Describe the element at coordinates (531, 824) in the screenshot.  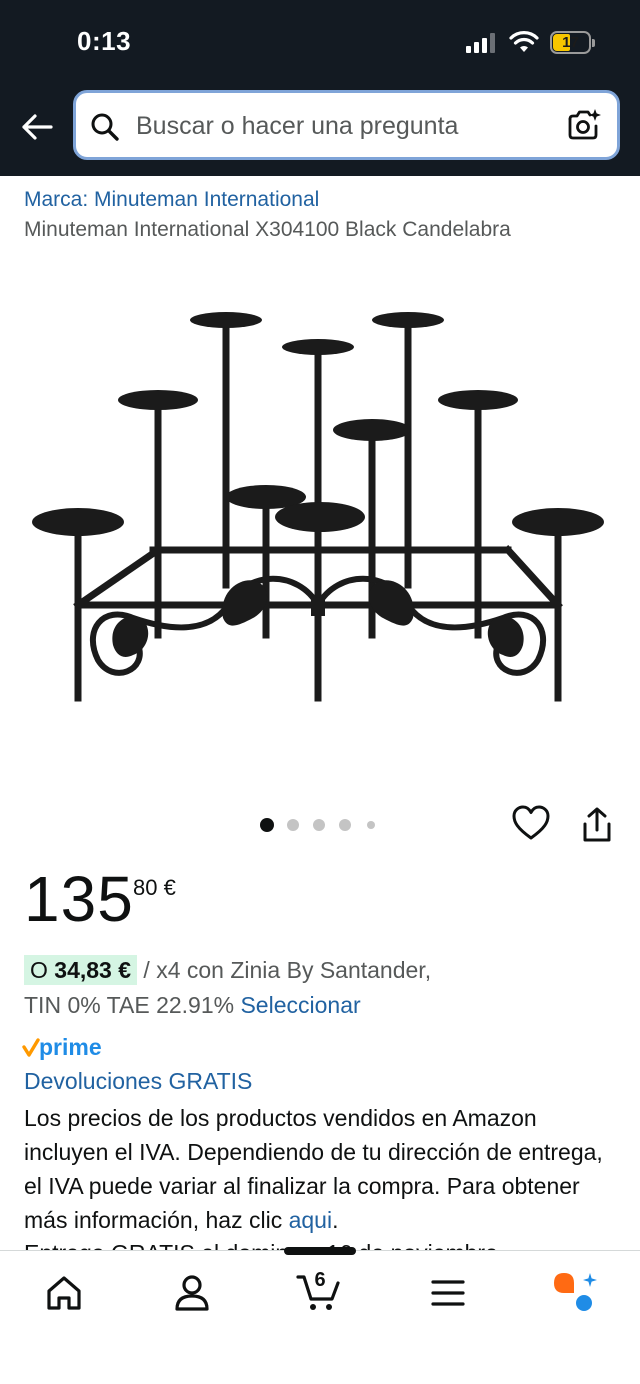
I see `heart-icon` at that location.